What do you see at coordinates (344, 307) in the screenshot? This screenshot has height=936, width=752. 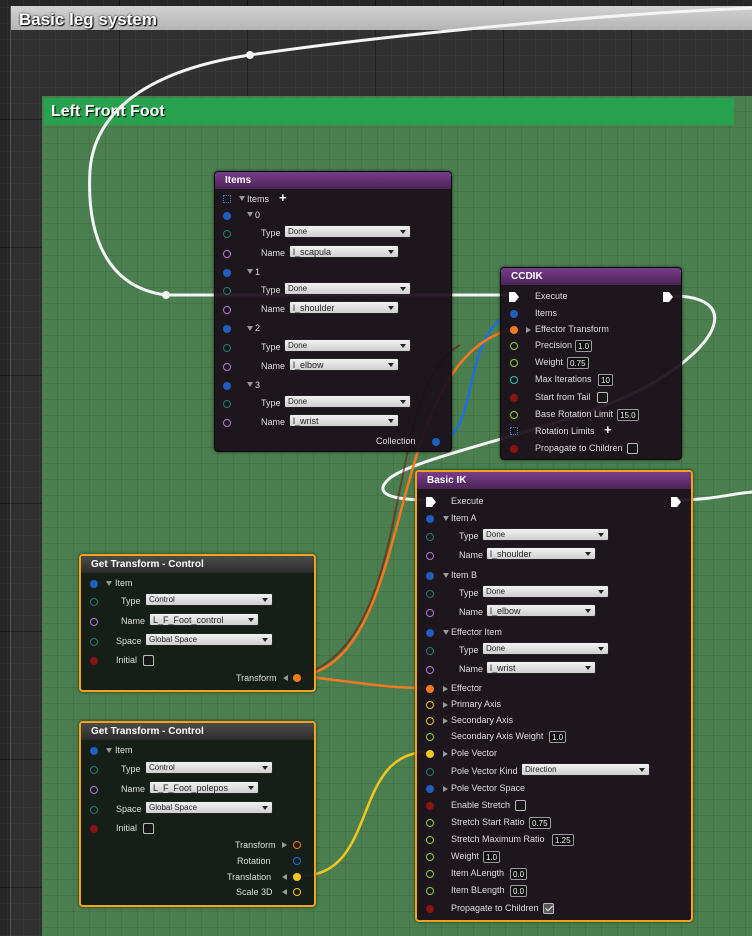 I see `name-dropdown: l_shoulder` at bounding box center [344, 307].